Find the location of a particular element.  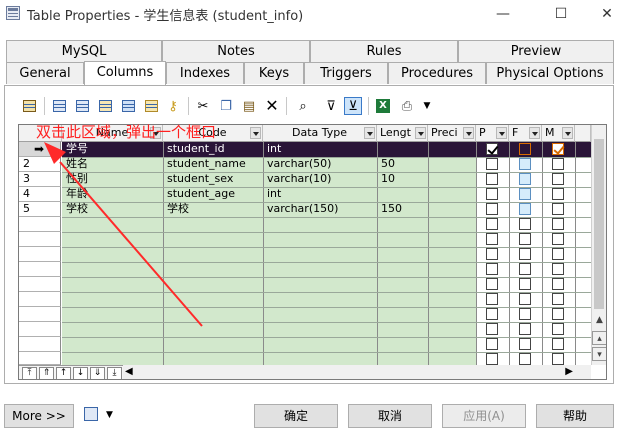

scroll-up-icon: ▲ is located at coordinates (599, 320).